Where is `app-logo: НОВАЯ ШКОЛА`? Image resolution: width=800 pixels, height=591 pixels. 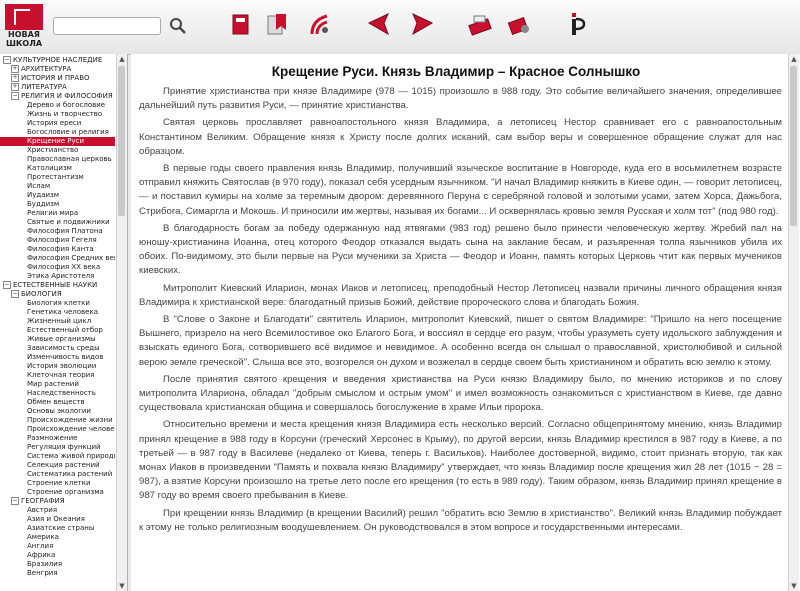
app-logo: НОВАЯ ШКОЛА is located at coordinates (24, 26).